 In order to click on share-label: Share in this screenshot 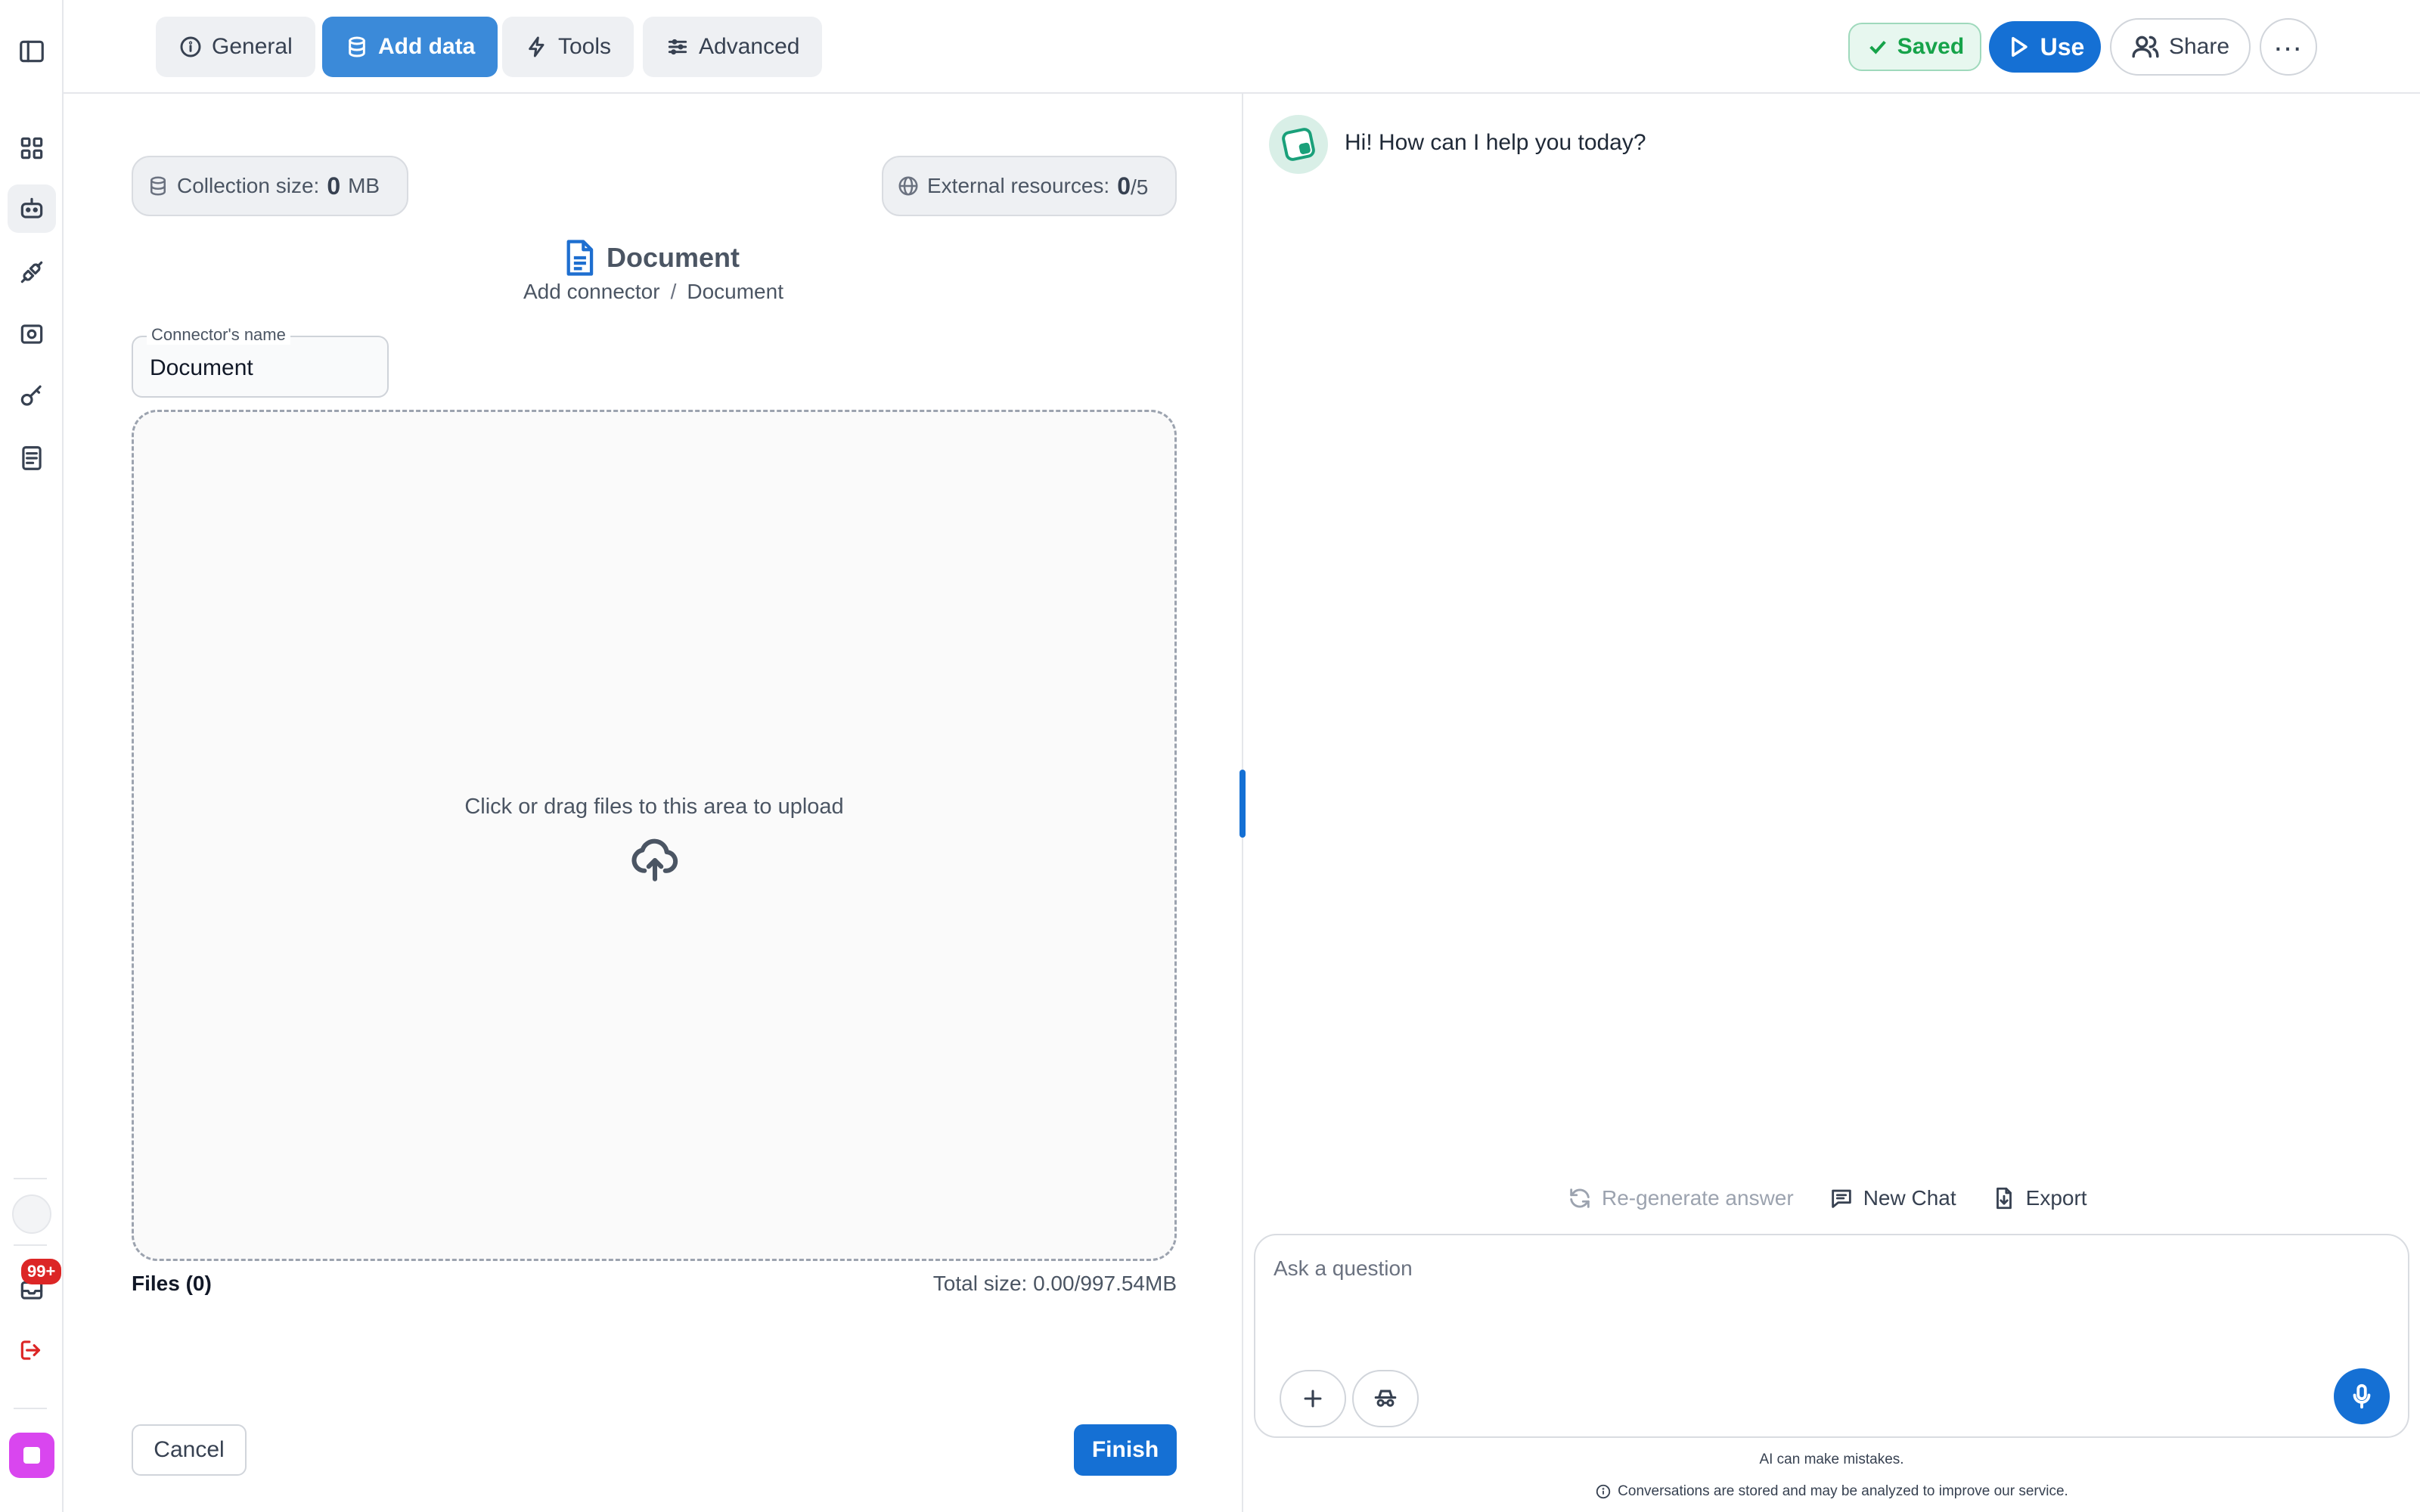, I will do `click(2199, 46)`.